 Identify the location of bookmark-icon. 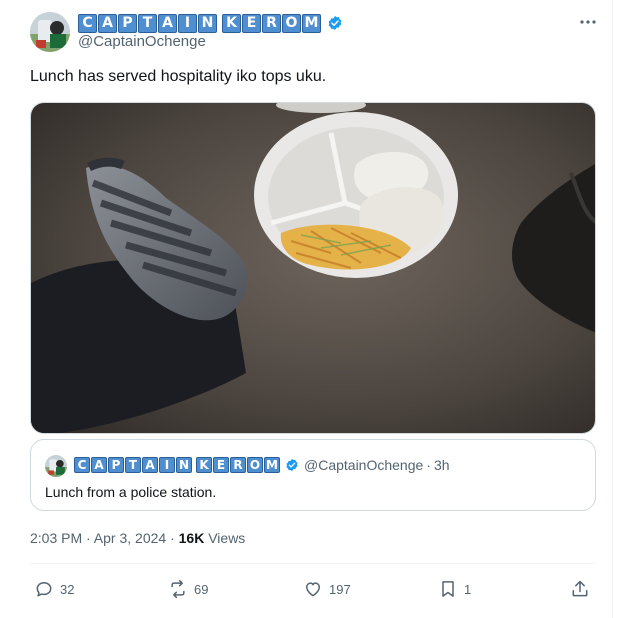
(448, 589).